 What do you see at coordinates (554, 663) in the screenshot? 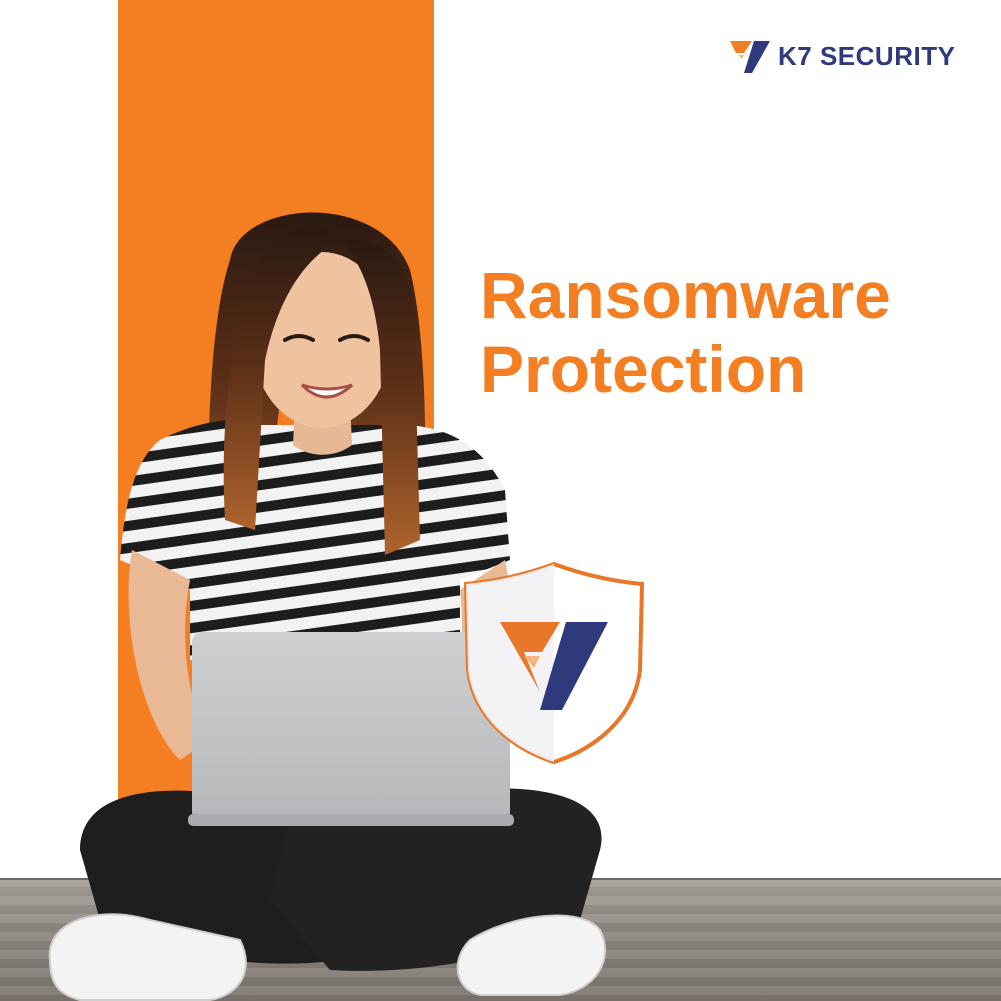
I see `k7-shield-icon` at bounding box center [554, 663].